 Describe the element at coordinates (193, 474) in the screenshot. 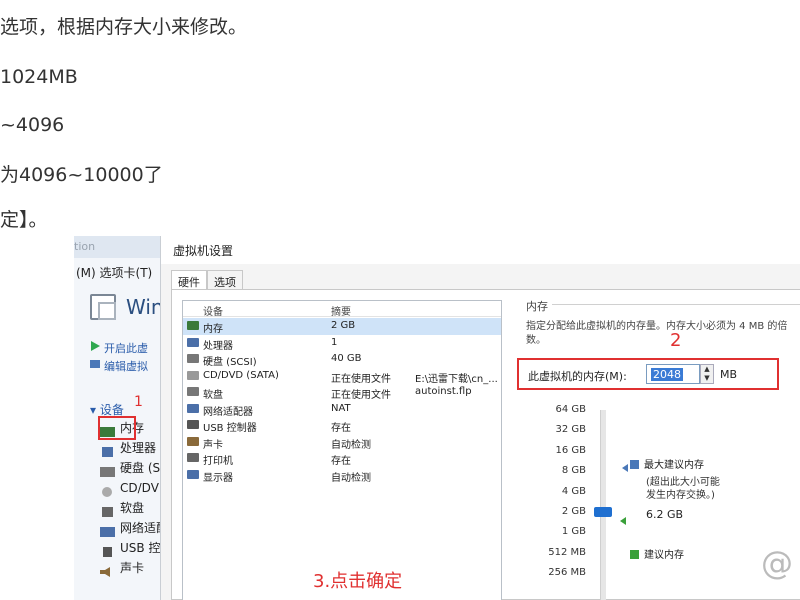

I see `display-icon` at that location.